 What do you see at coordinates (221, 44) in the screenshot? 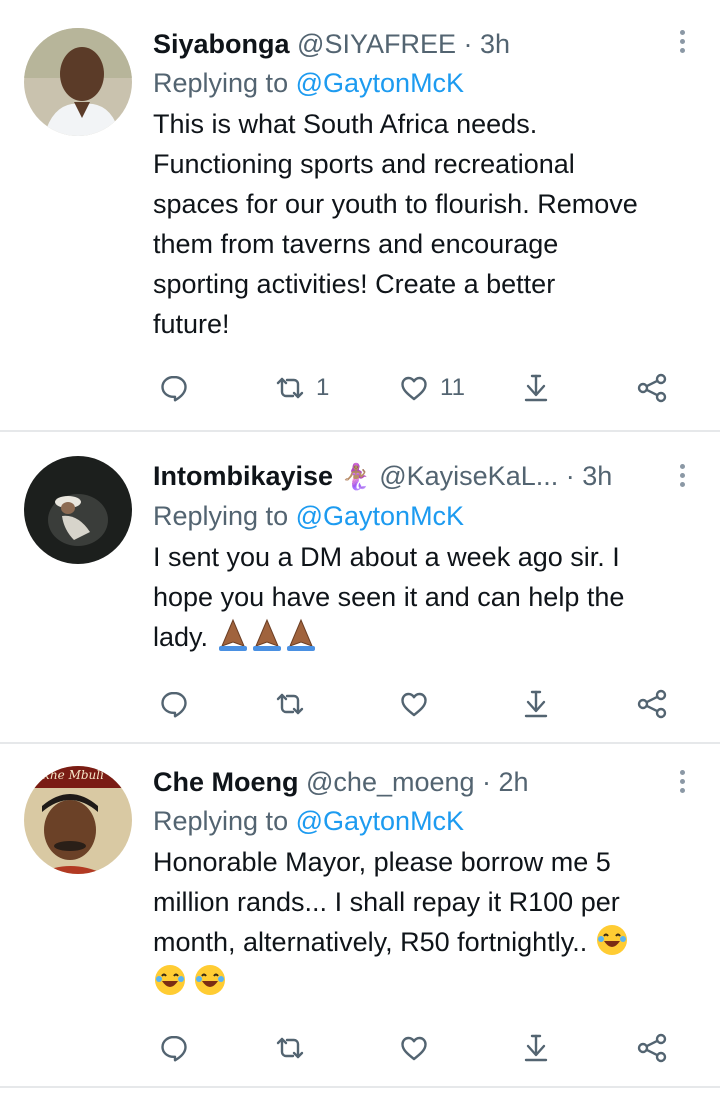
I see `display-name: Siyabonga` at bounding box center [221, 44].